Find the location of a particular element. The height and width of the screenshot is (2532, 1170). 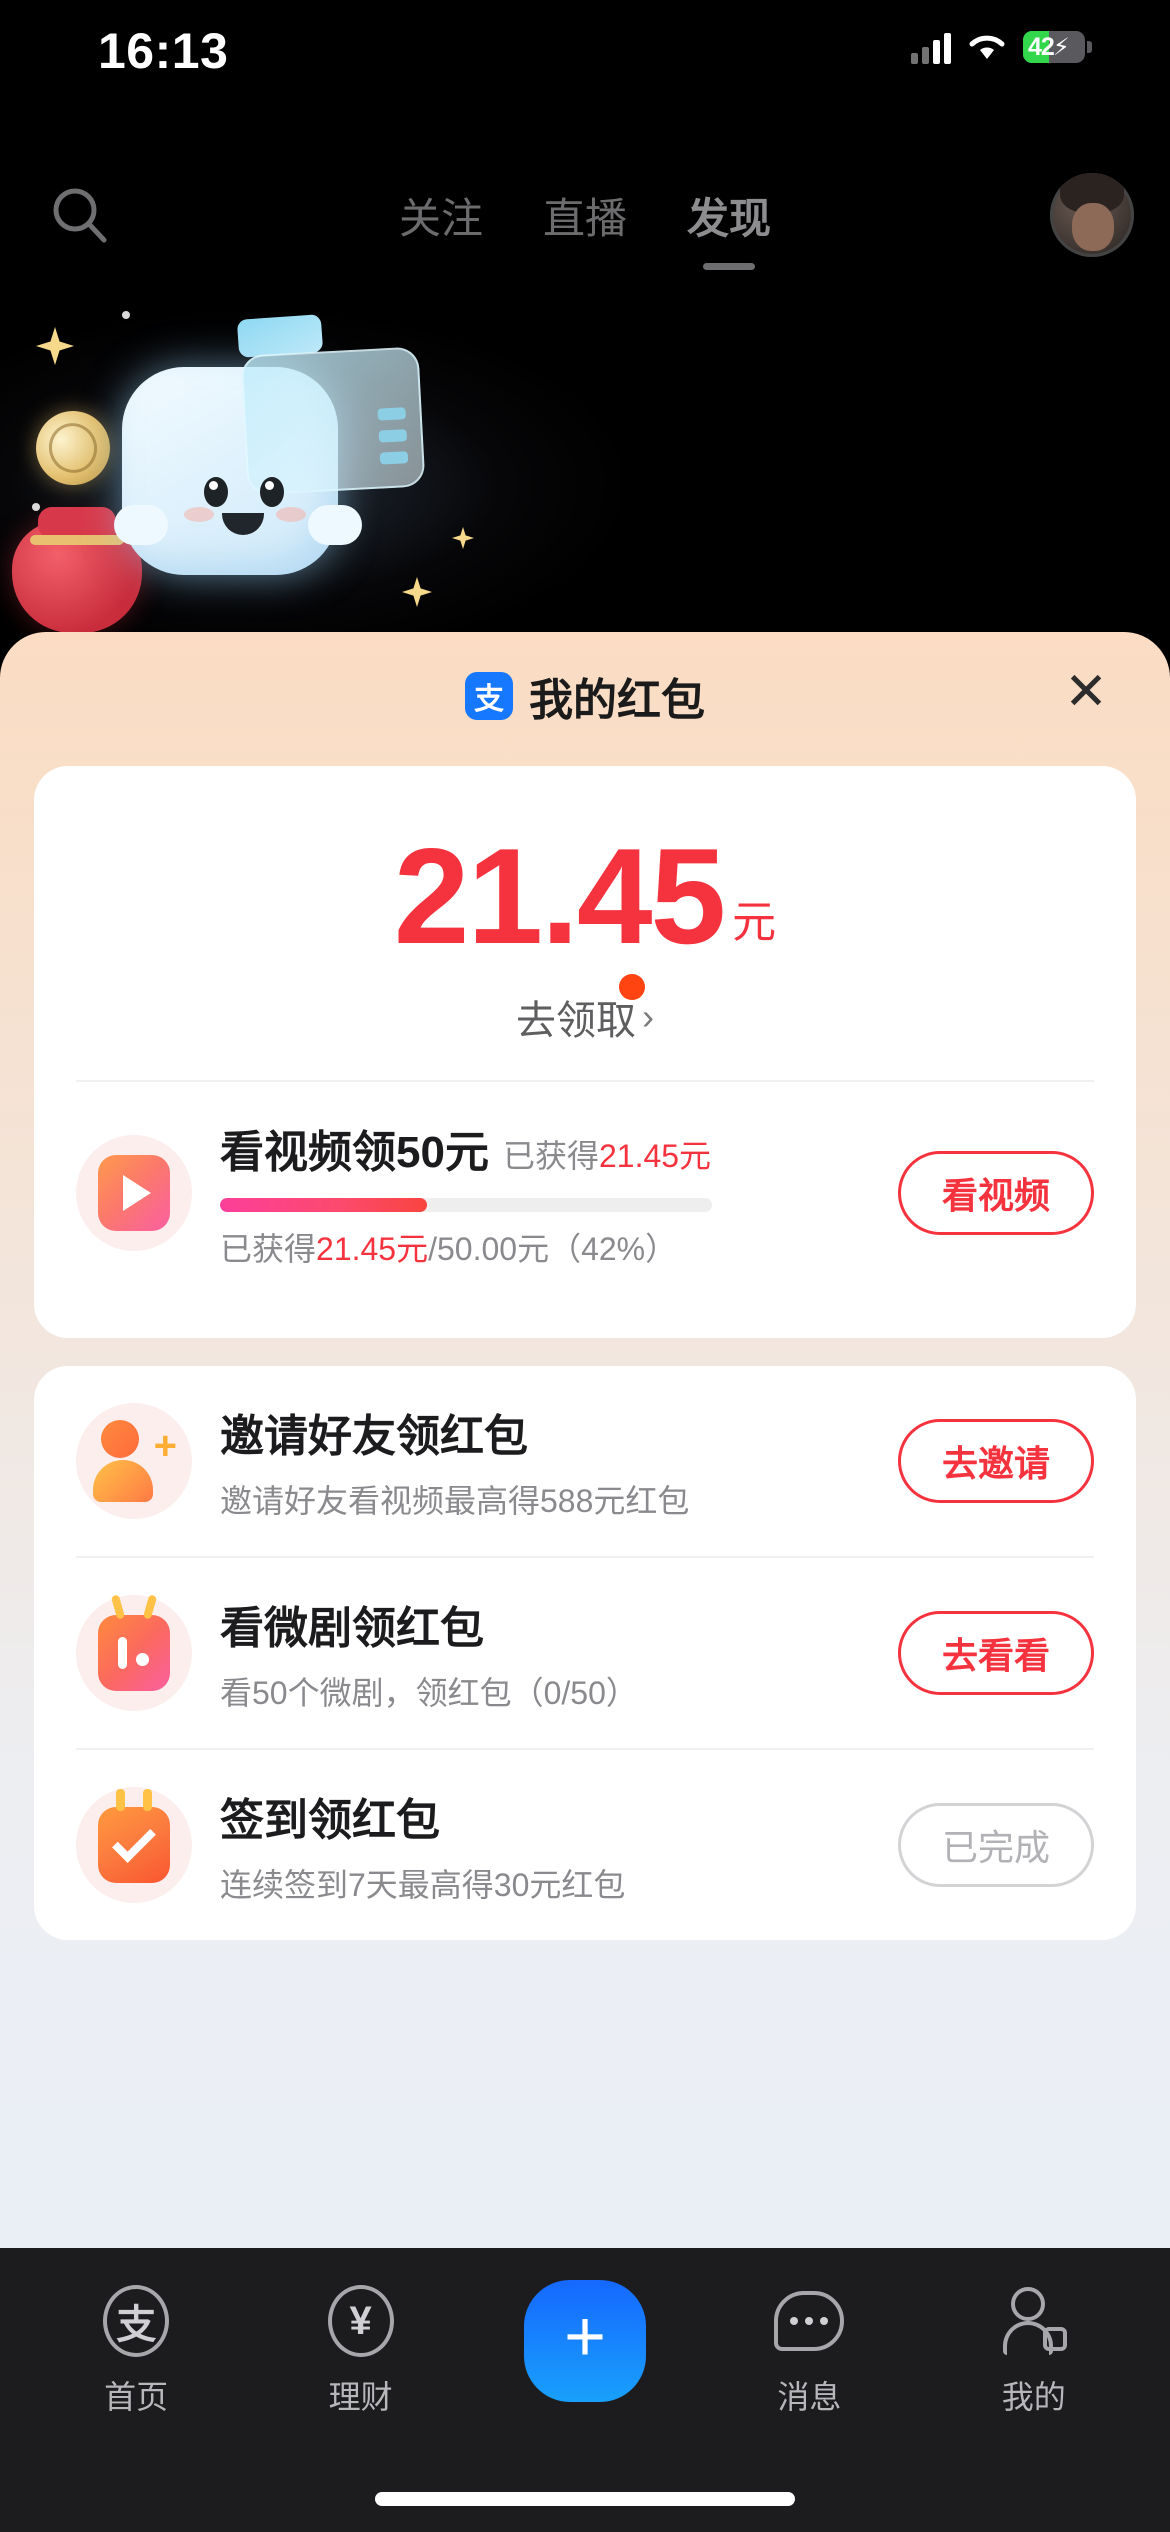

alipay-home-glyph: 支 is located at coordinates (136, 2321).